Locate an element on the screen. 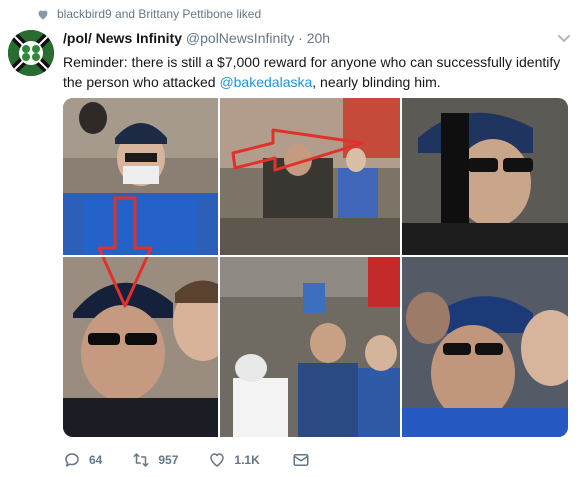 Image resolution: width=585 pixels, height=477 pixels. handle: @polNewsInfinity is located at coordinates (240, 38).